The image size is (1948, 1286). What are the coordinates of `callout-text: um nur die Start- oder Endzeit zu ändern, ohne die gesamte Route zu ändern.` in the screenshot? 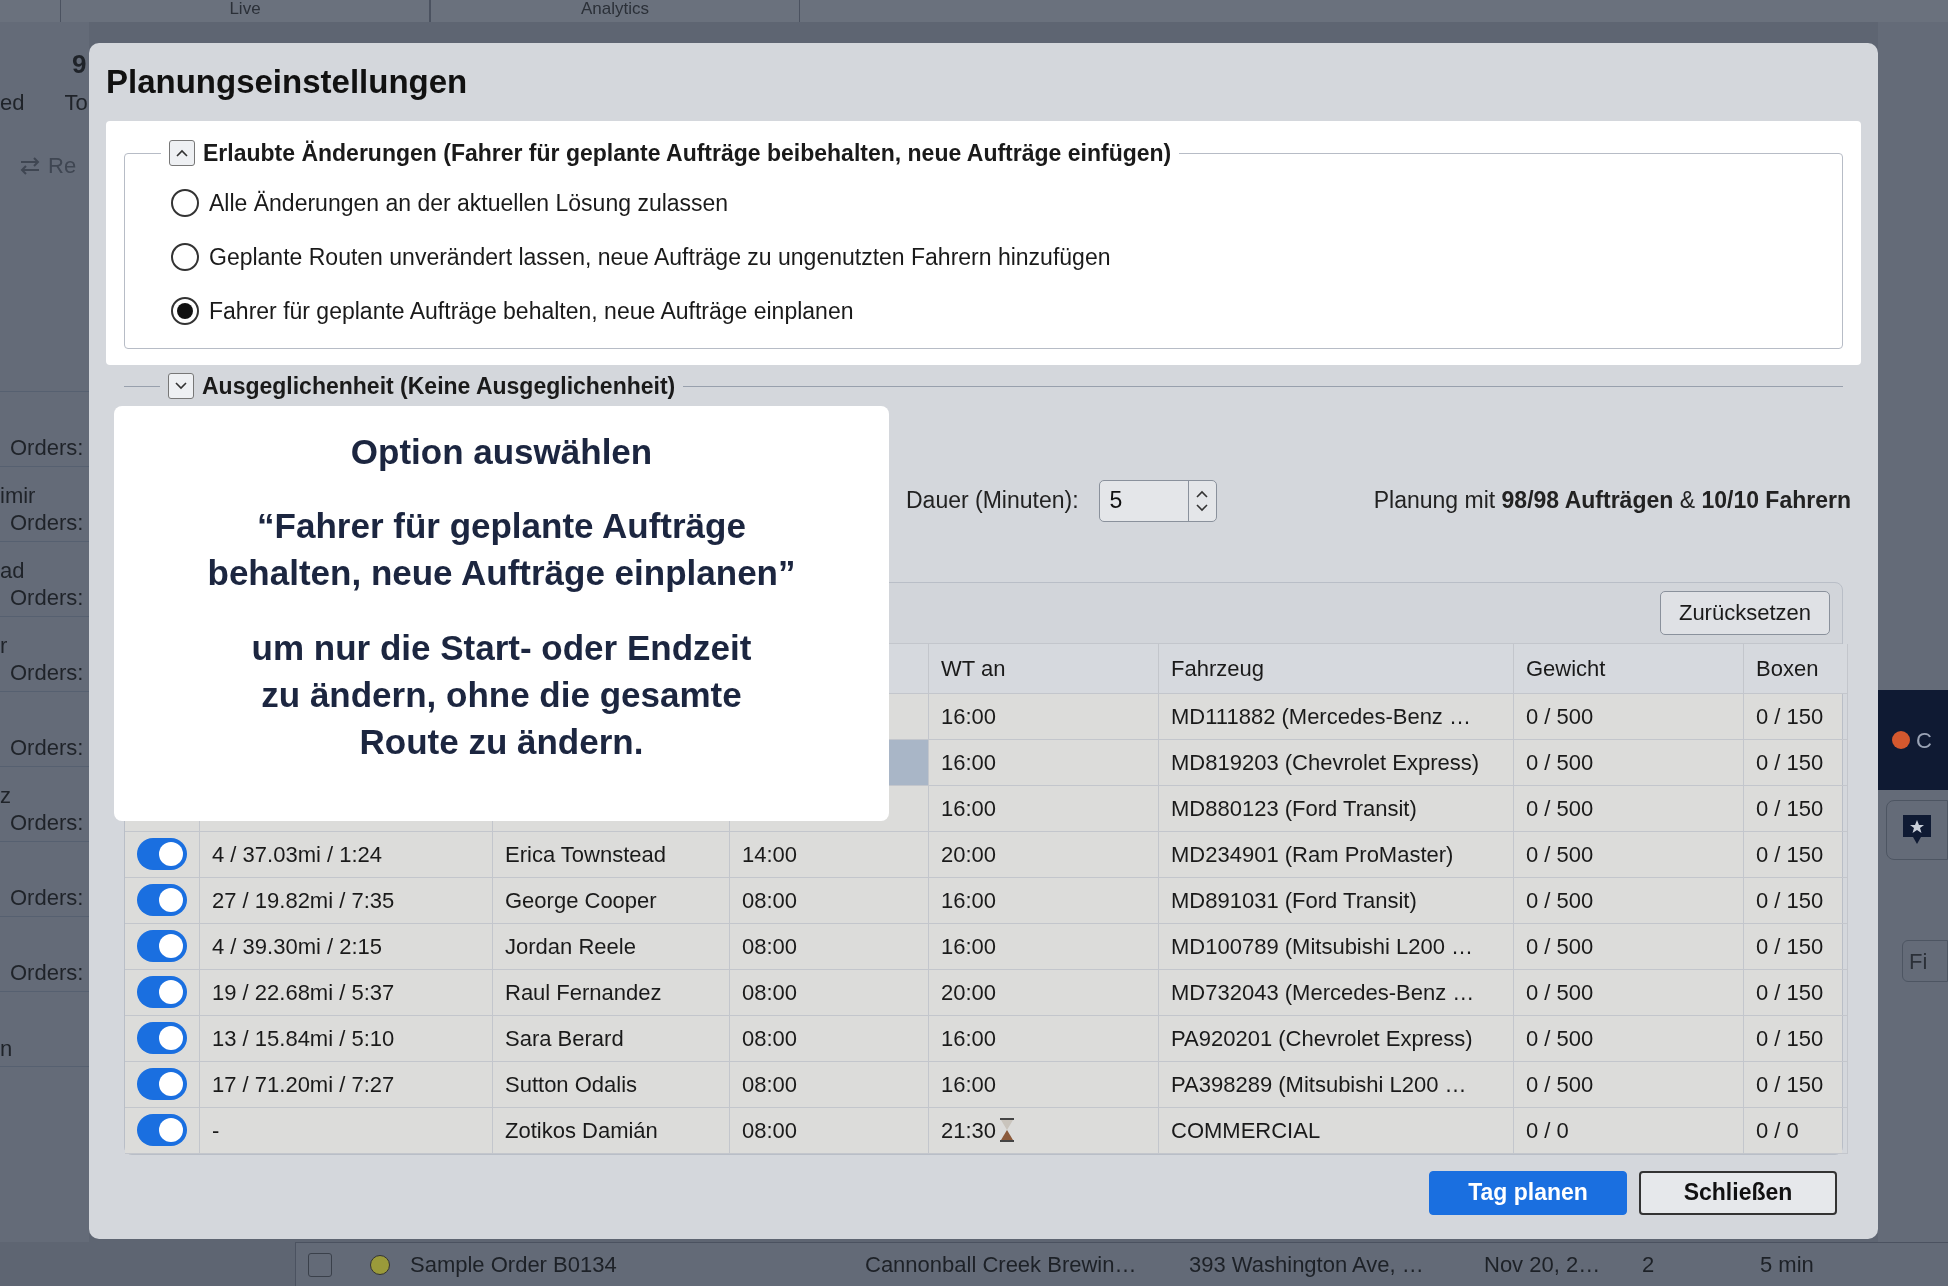 It's located at (501, 695).